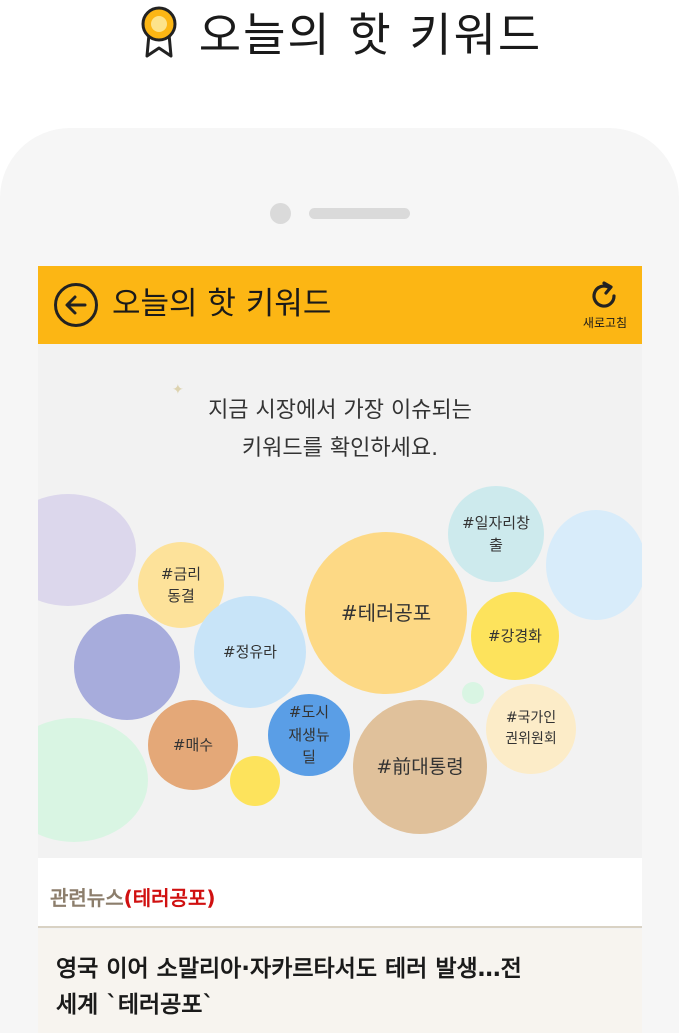 The height and width of the screenshot is (1033, 679). I want to click on keyword-text: #국가인, so click(531, 718).